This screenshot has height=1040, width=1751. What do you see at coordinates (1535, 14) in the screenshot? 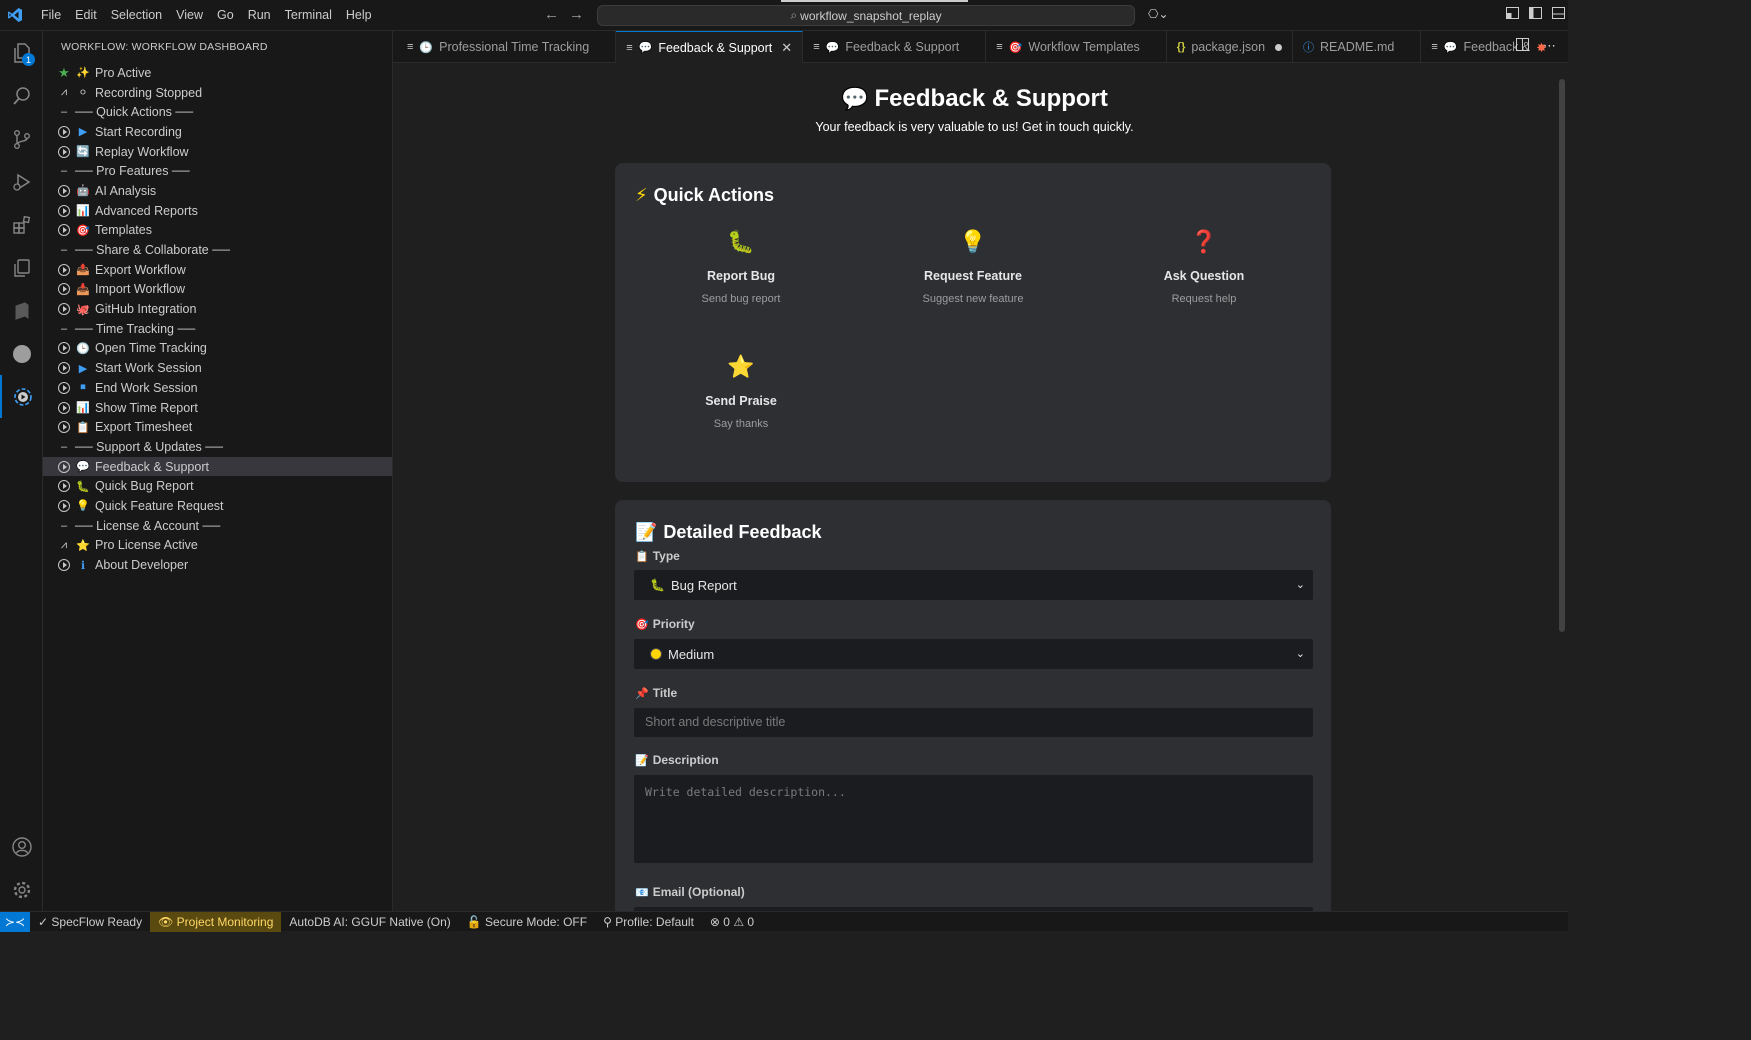
I see `toggle-sidebar-icon` at bounding box center [1535, 14].